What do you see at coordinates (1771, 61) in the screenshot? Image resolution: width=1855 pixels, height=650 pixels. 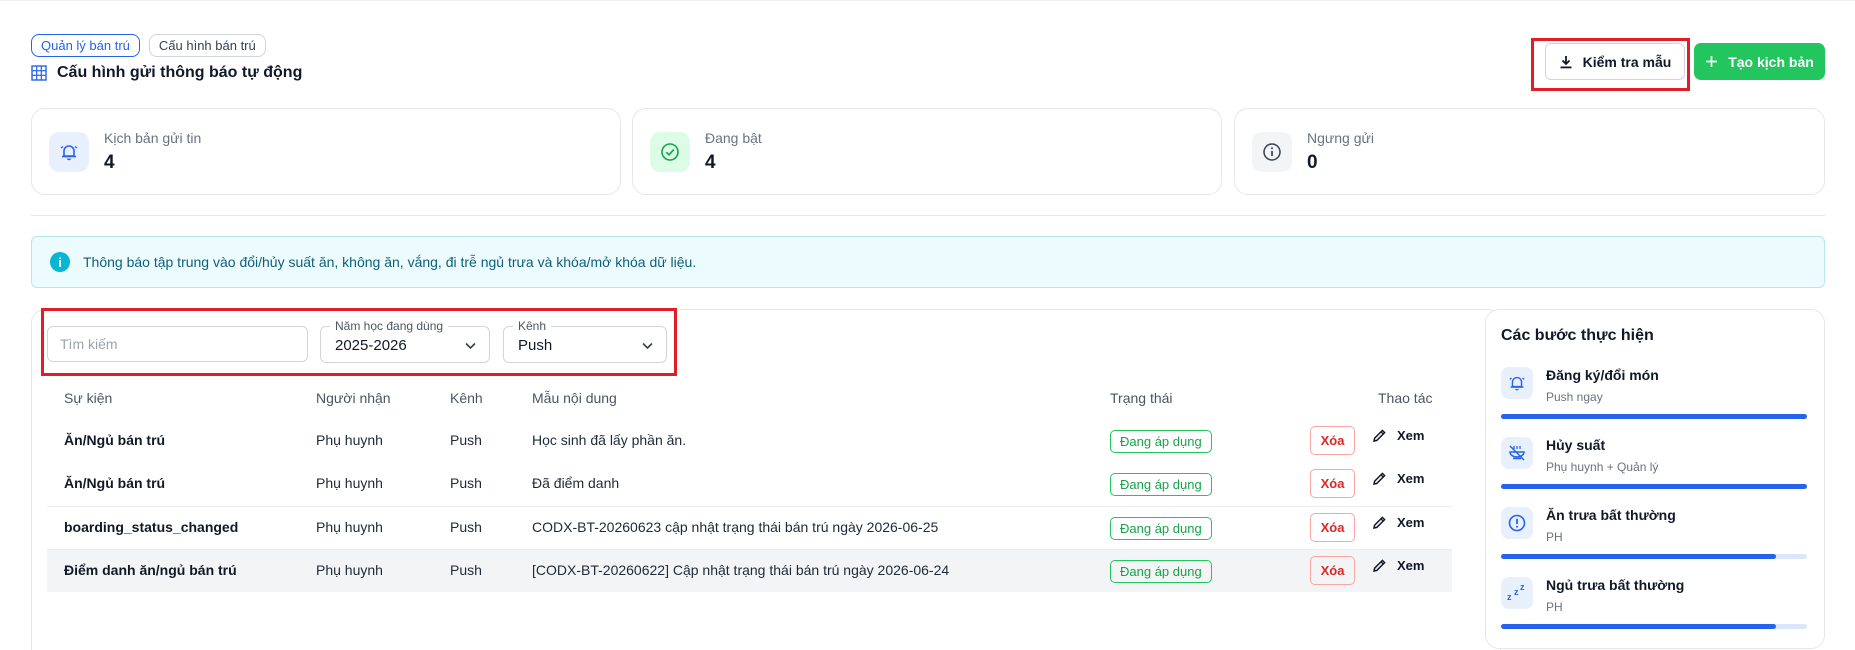 I see `create-scenario-label: Tạo kịch bản` at bounding box center [1771, 61].